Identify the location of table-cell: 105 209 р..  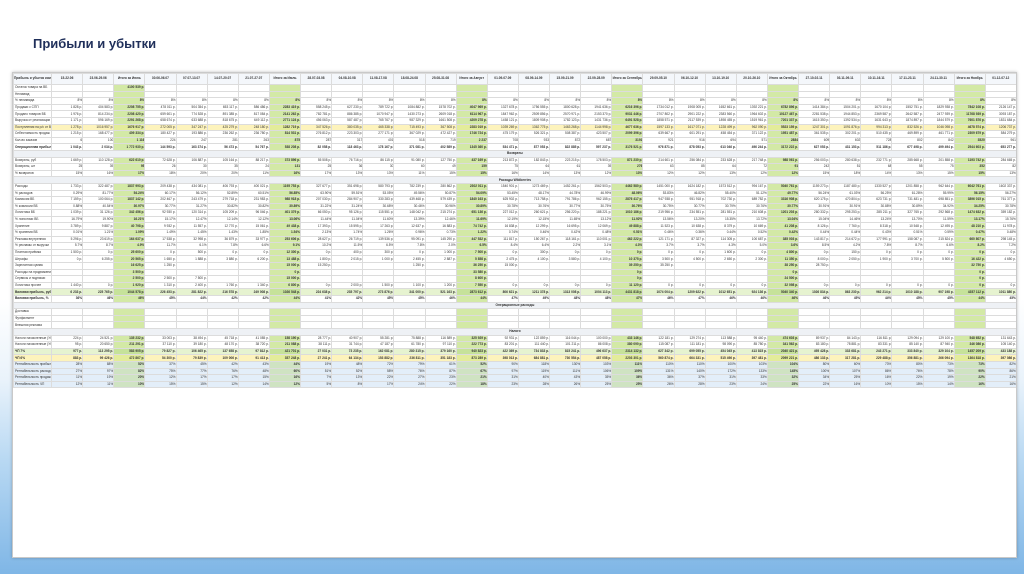
(222, 213).